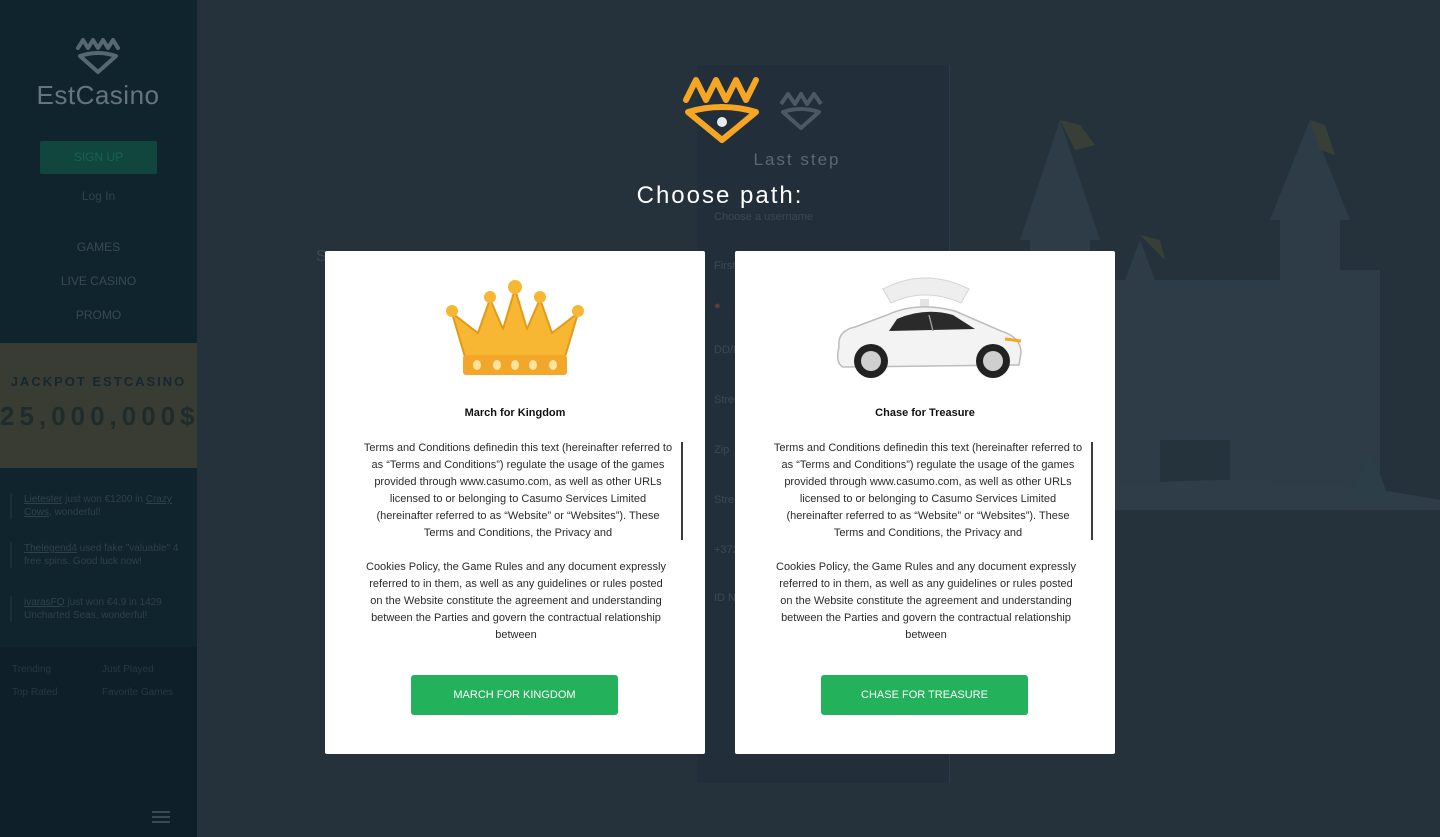 This screenshot has height=837, width=1440. What do you see at coordinates (925, 413) in the screenshot?
I see `card-title: Chase for Treasure` at bounding box center [925, 413].